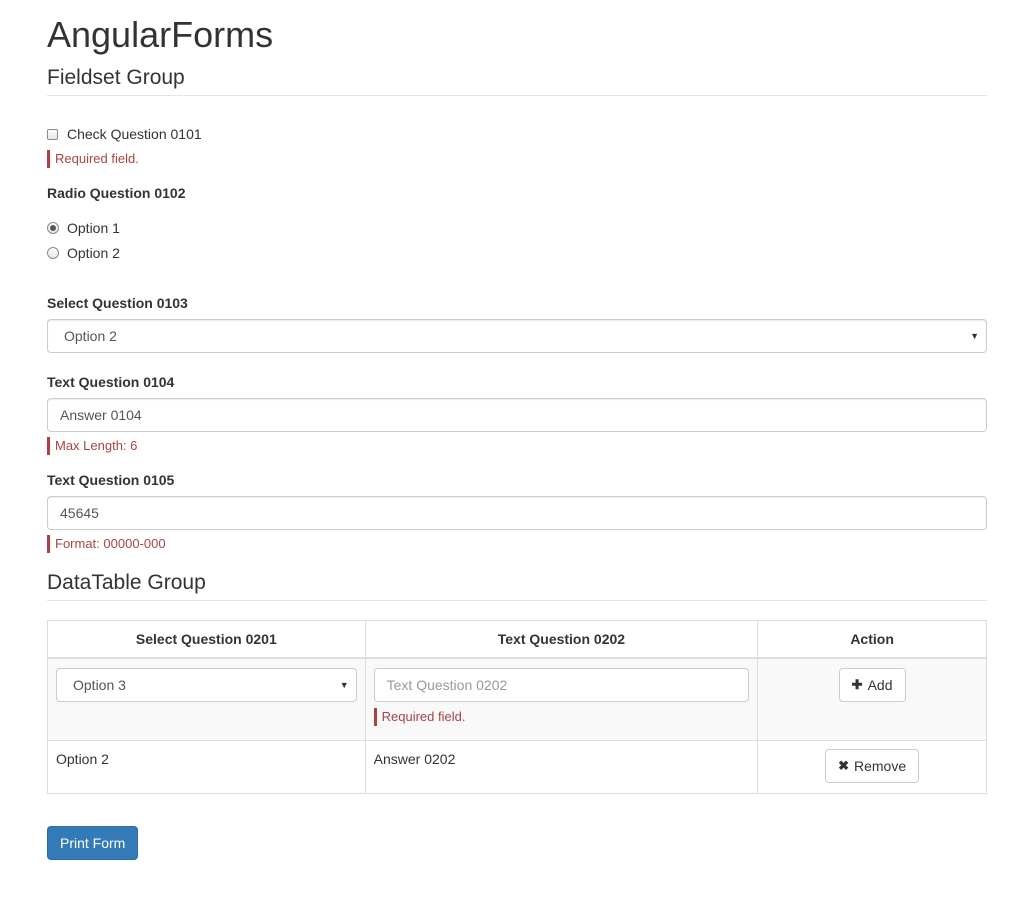 This screenshot has height=906, width=1031. What do you see at coordinates (447, 685) in the screenshot?
I see `text-question-0202-placeholder: Text Question 0202` at bounding box center [447, 685].